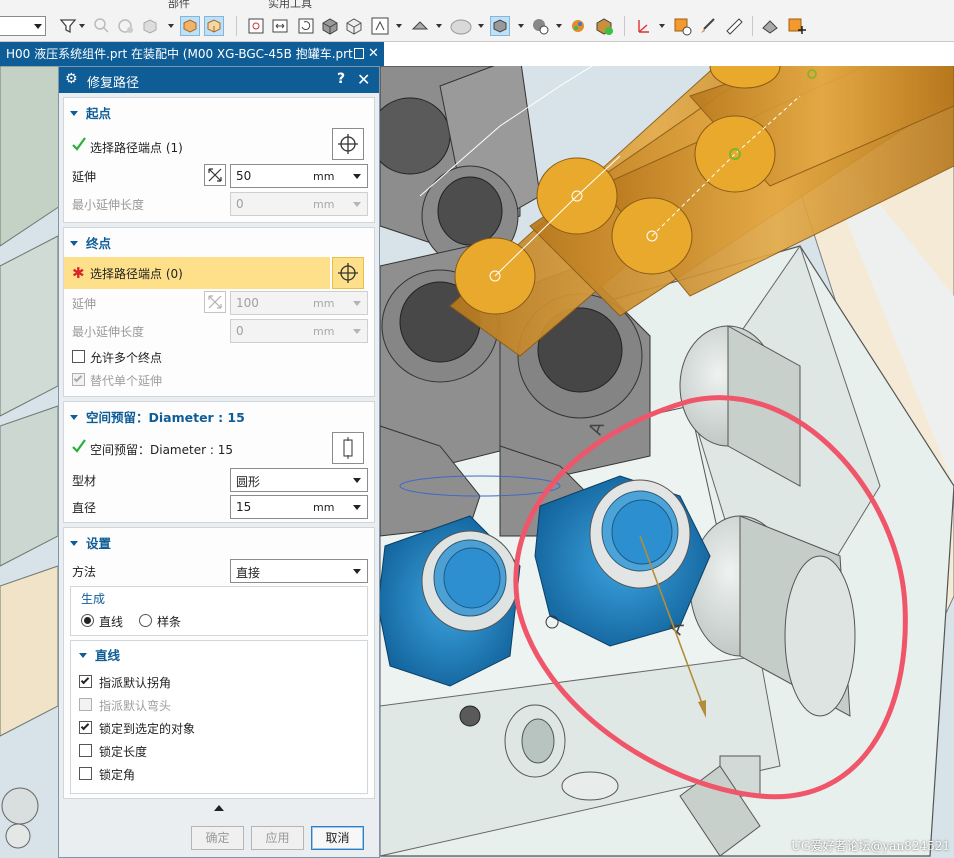 This screenshot has height=858, width=954. Describe the element at coordinates (169, 622) in the screenshot. I see `radio-spline-label: 样条` at that location.